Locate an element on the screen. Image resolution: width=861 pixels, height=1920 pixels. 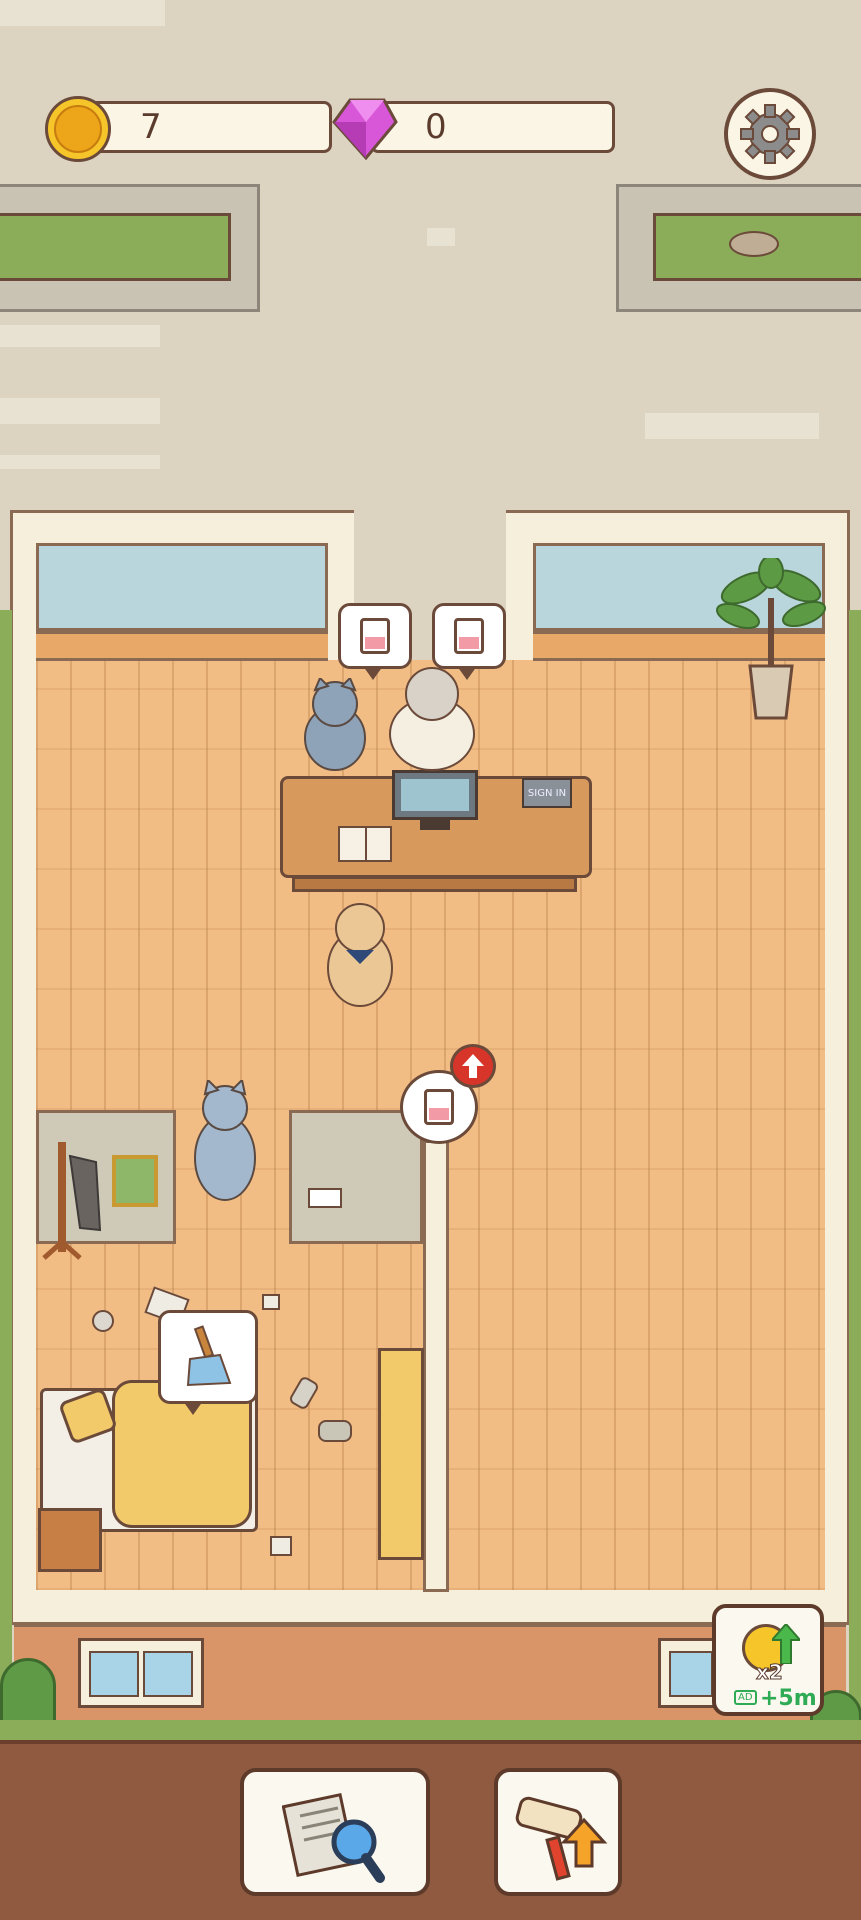
wall-painting is located at coordinates (135, 1181).